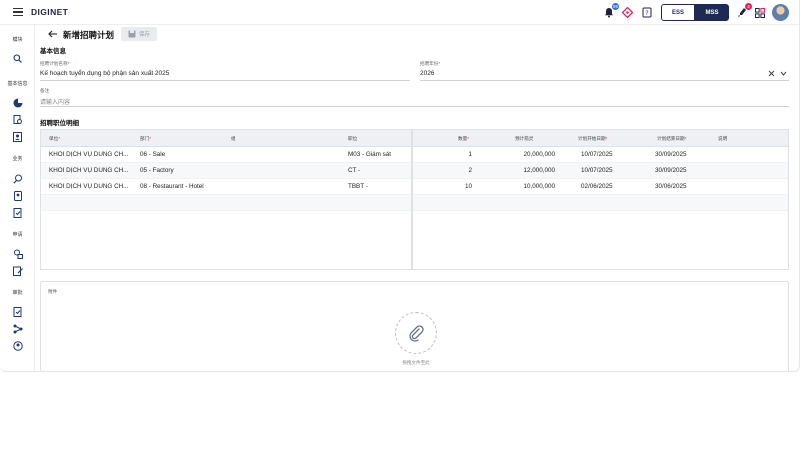  Describe the element at coordinates (414, 106) in the screenshot. I see `note-underline` at that location.